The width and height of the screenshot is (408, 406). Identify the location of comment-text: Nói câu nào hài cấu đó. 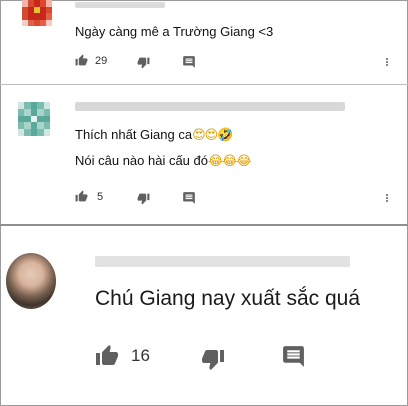
(141, 160).